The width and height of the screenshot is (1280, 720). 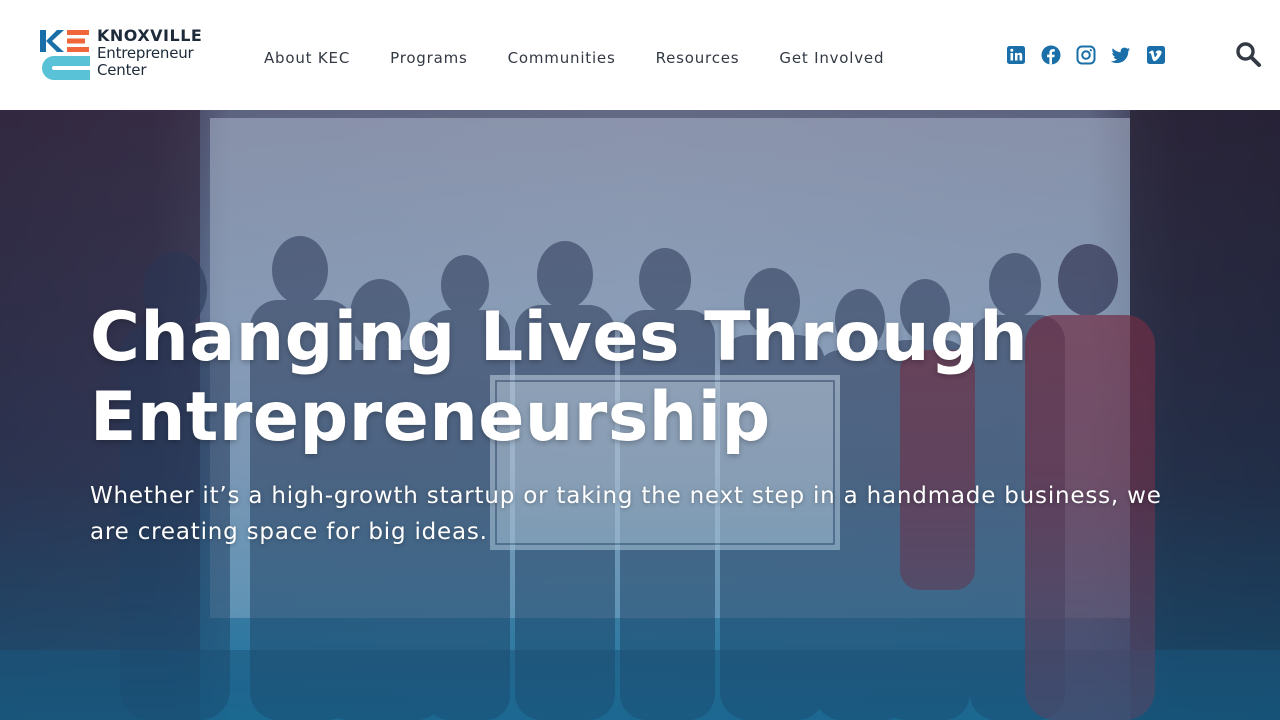 What do you see at coordinates (150, 35) in the screenshot?
I see `logo-line-1: KNOXVILLE` at bounding box center [150, 35].